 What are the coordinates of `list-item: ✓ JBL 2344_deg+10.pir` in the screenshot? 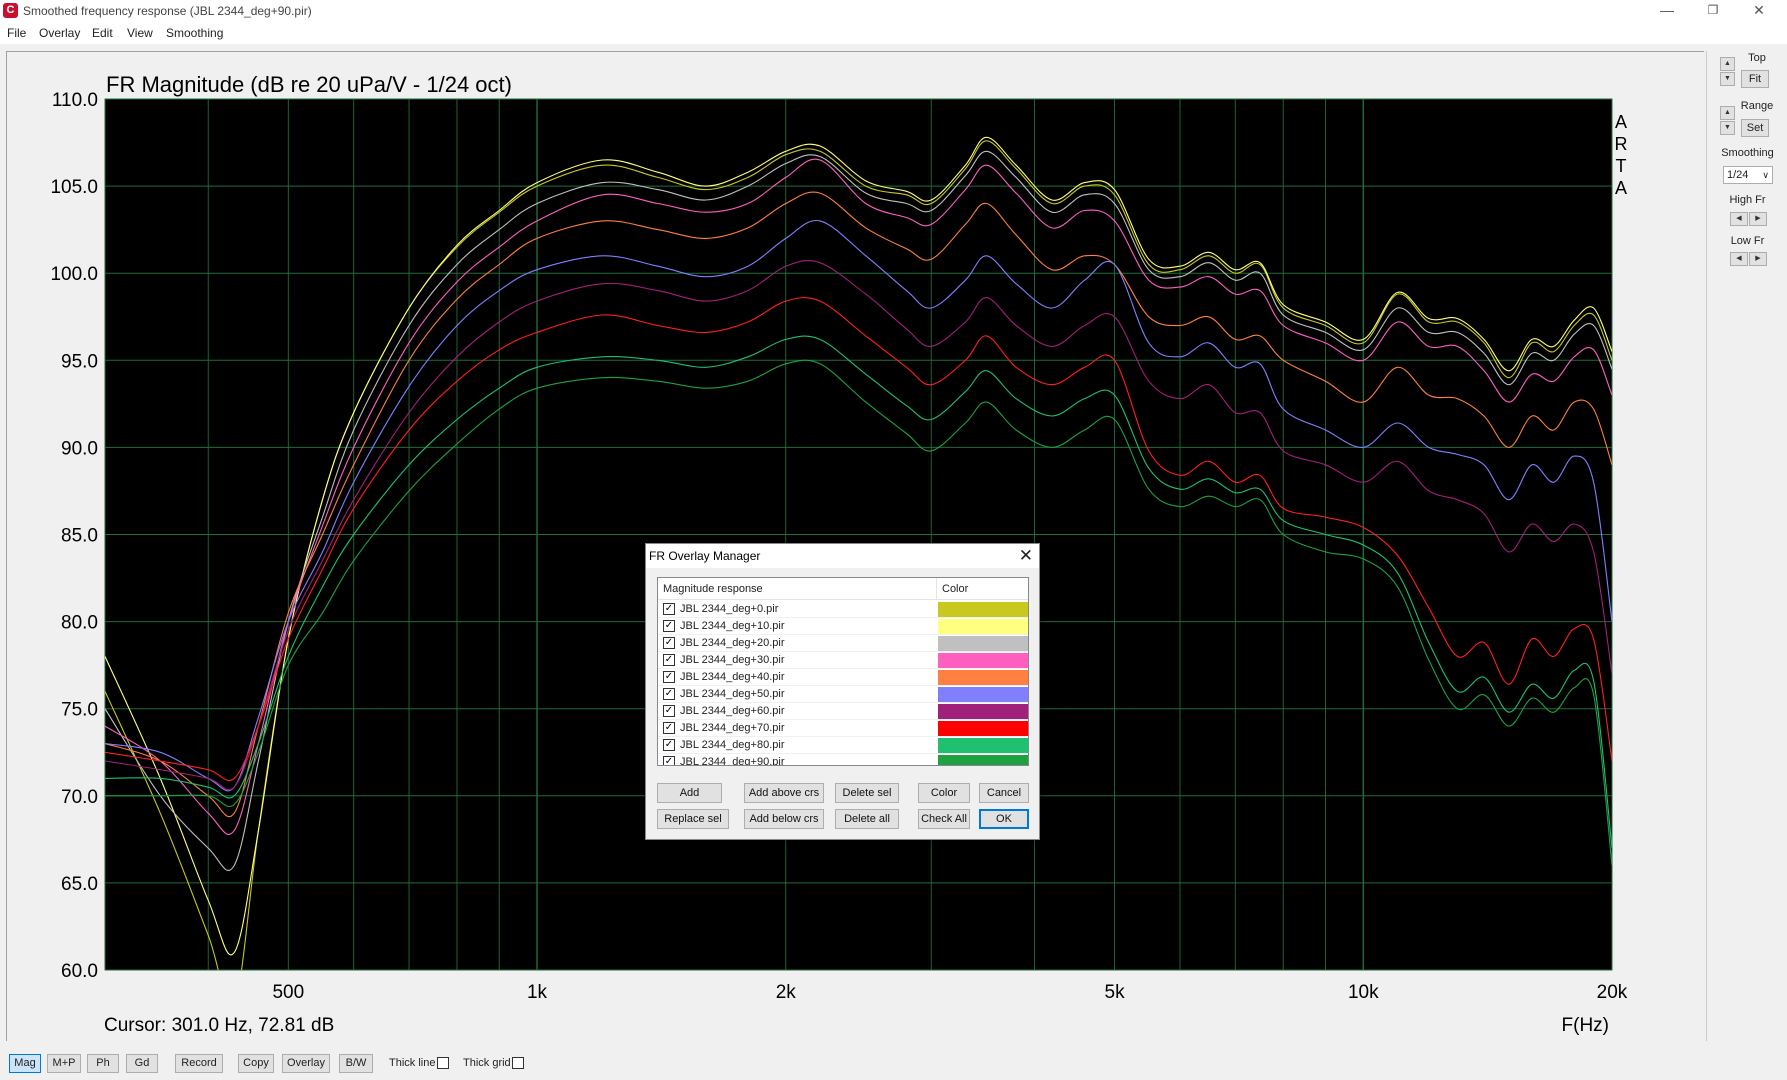 It's located at (843, 626).